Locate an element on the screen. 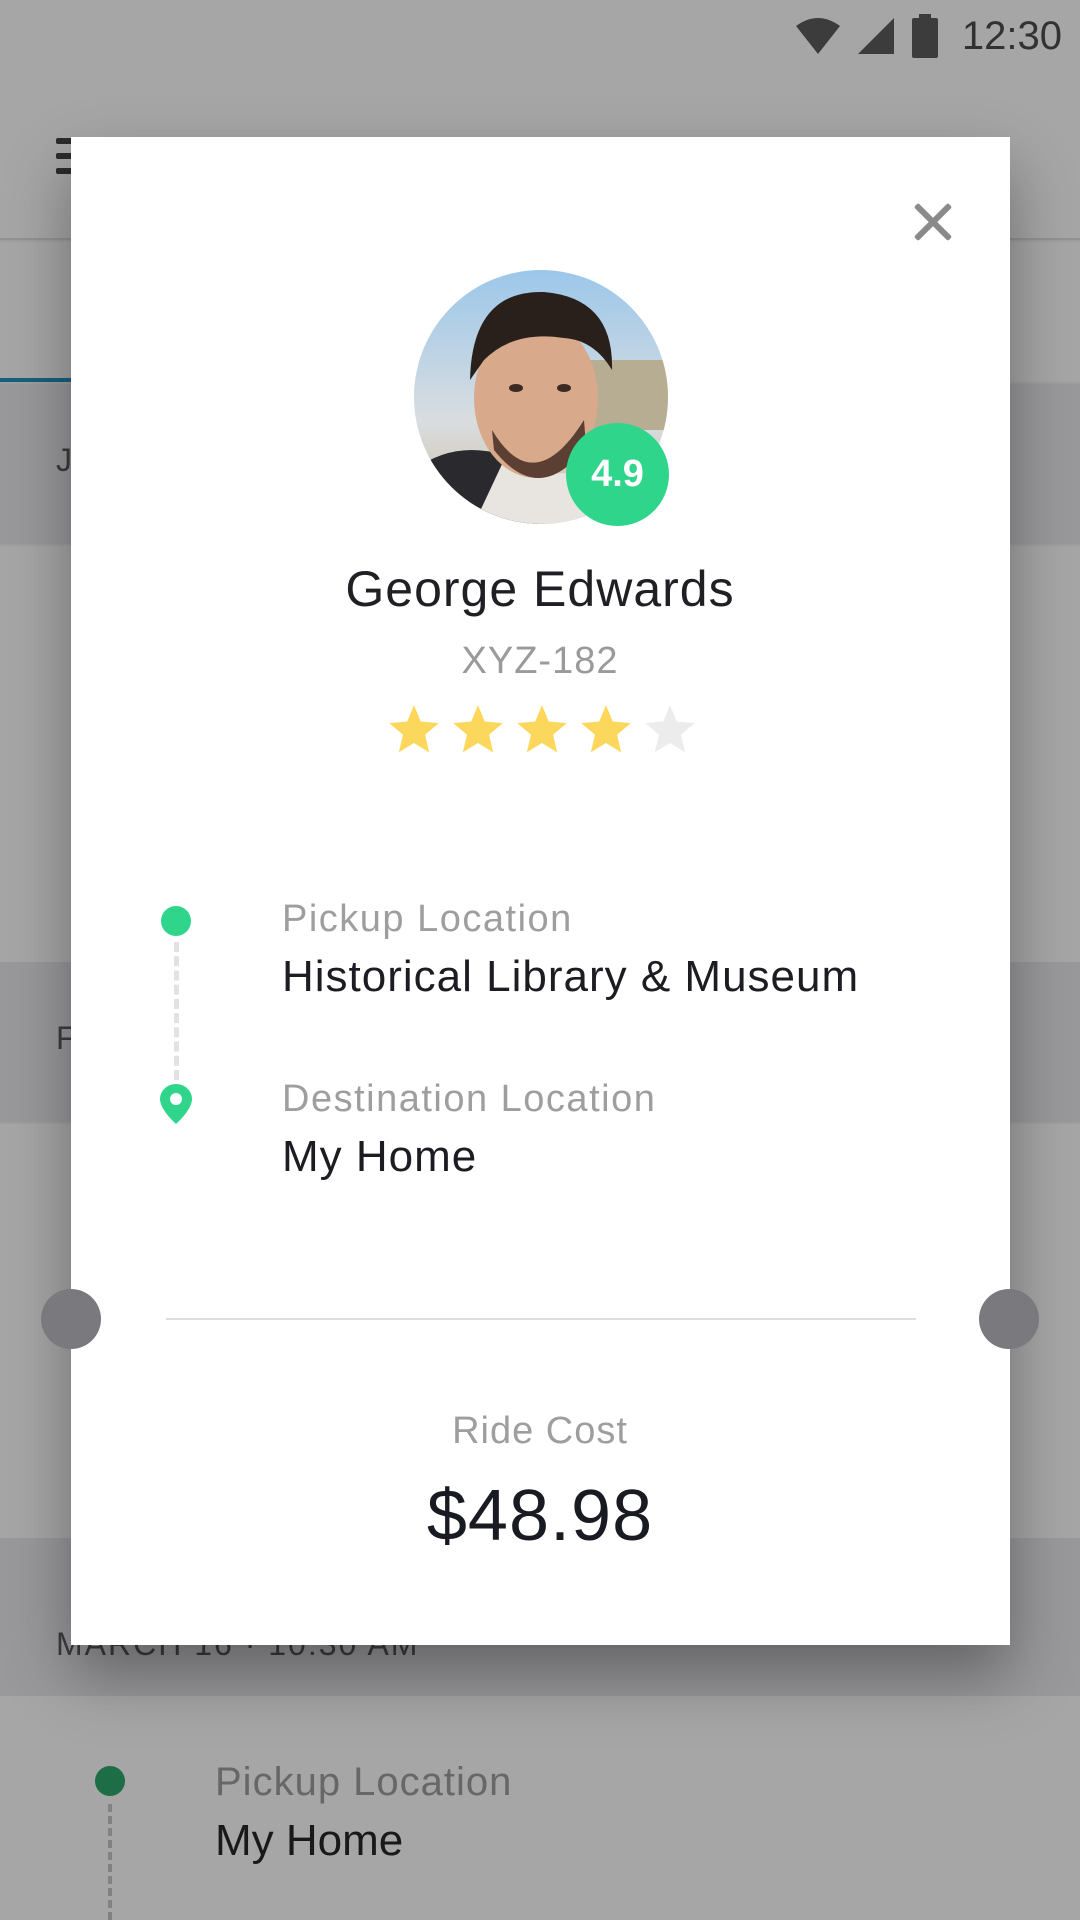  ride-cost-value: $48.98 is located at coordinates (540, 1516).